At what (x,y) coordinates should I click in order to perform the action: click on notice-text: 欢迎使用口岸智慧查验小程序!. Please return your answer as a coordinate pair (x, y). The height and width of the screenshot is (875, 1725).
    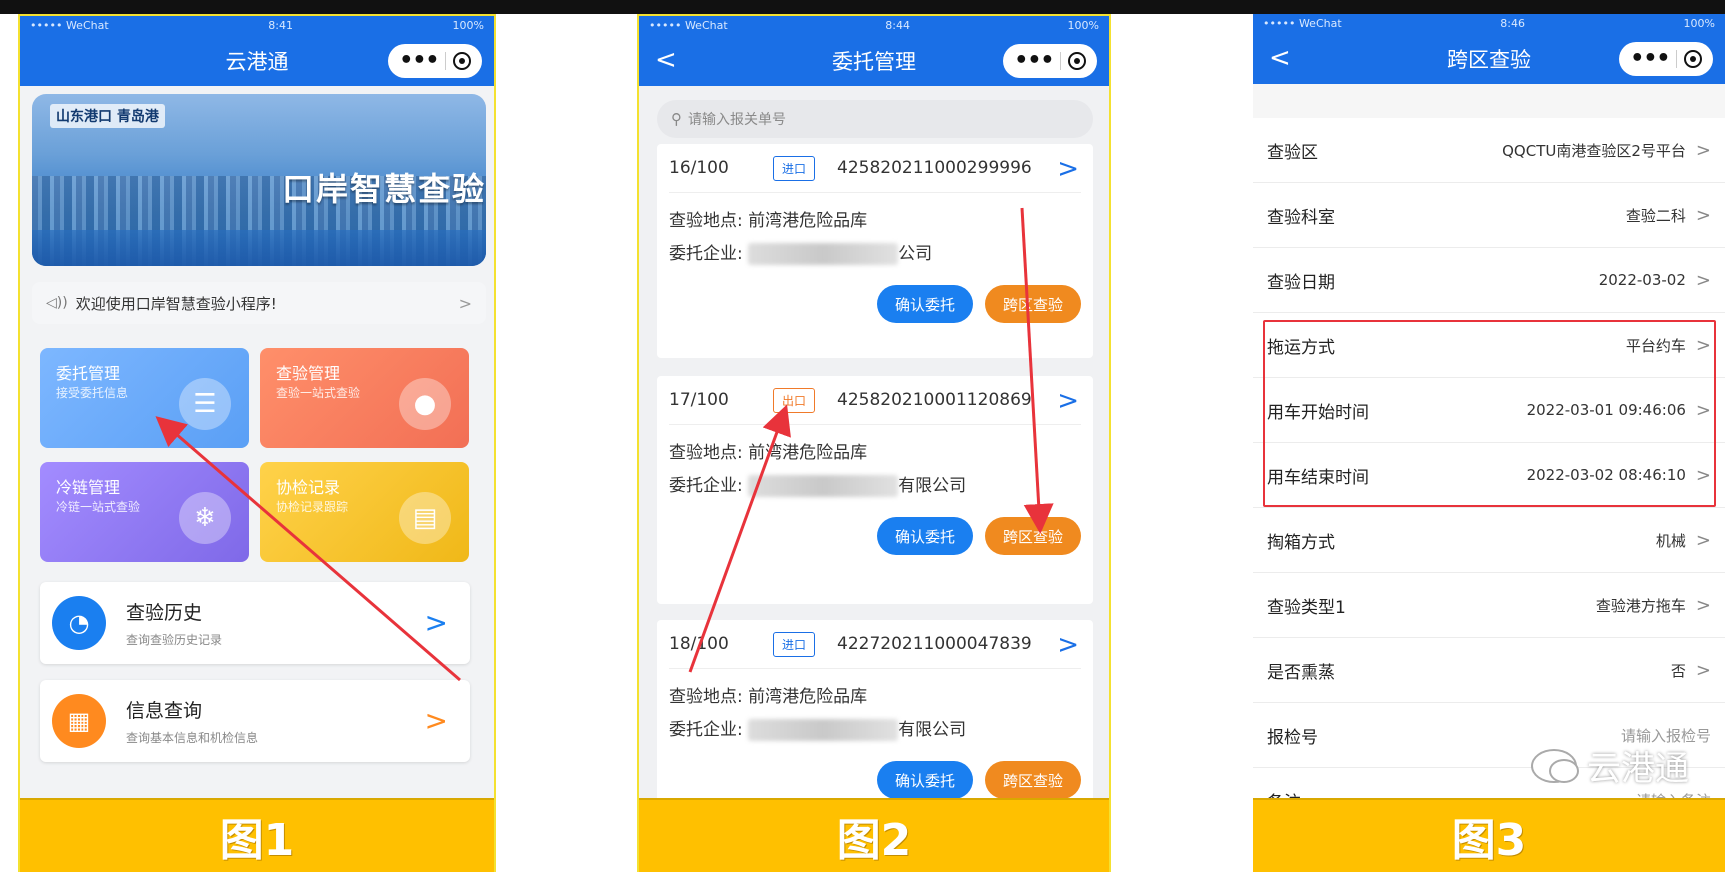
    Looking at the image, I should click on (176, 303).